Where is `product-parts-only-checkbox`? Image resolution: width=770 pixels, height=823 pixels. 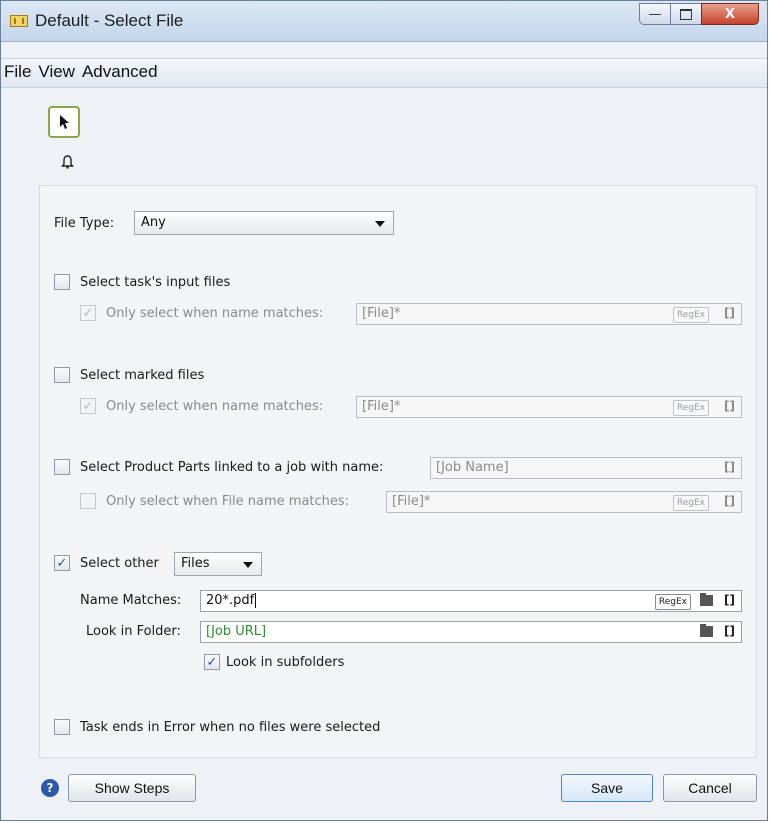 product-parts-only-checkbox is located at coordinates (88, 501).